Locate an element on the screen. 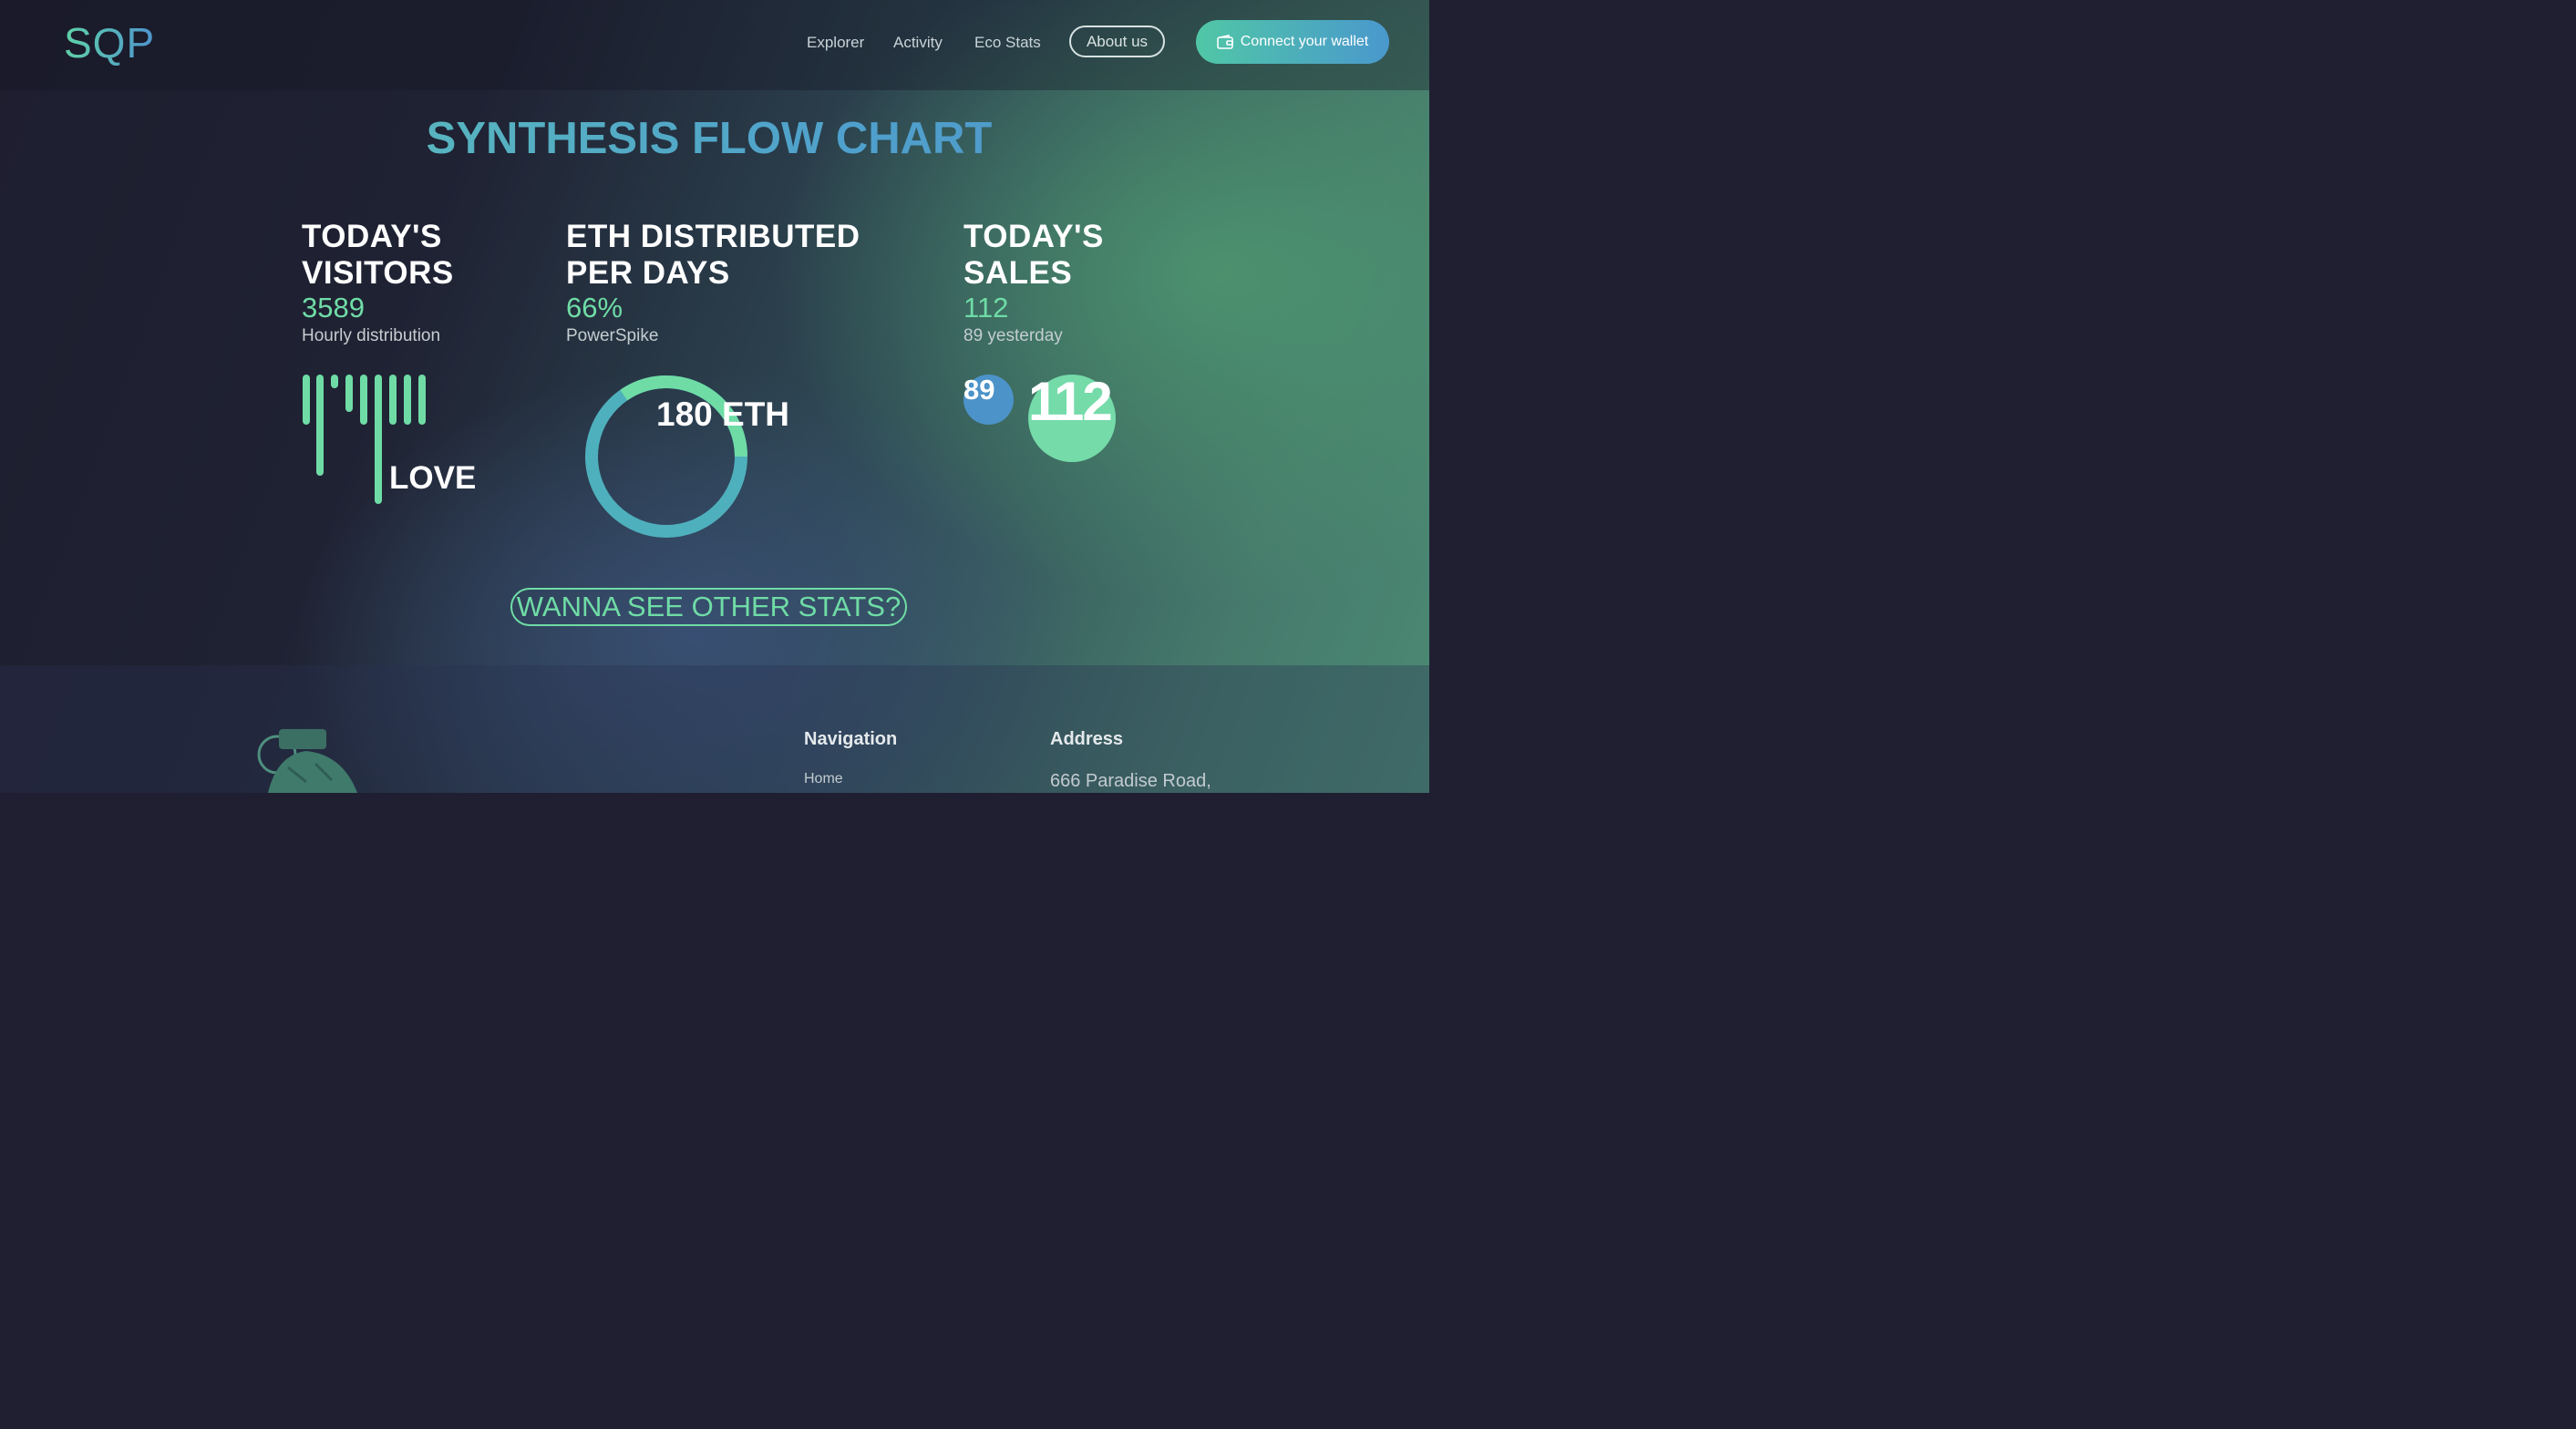  about-us-button: About us is located at coordinates (1117, 41).